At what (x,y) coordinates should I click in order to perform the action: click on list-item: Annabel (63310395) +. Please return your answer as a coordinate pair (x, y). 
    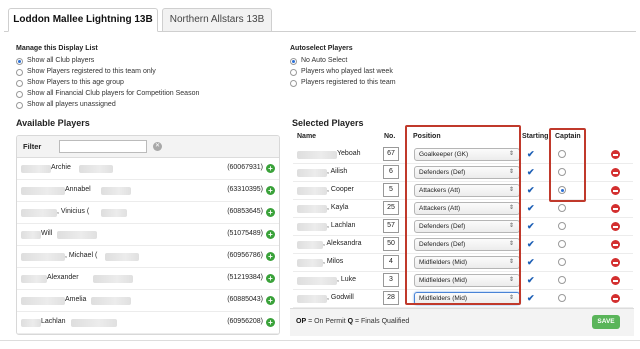
    Looking at the image, I should click on (148, 191).